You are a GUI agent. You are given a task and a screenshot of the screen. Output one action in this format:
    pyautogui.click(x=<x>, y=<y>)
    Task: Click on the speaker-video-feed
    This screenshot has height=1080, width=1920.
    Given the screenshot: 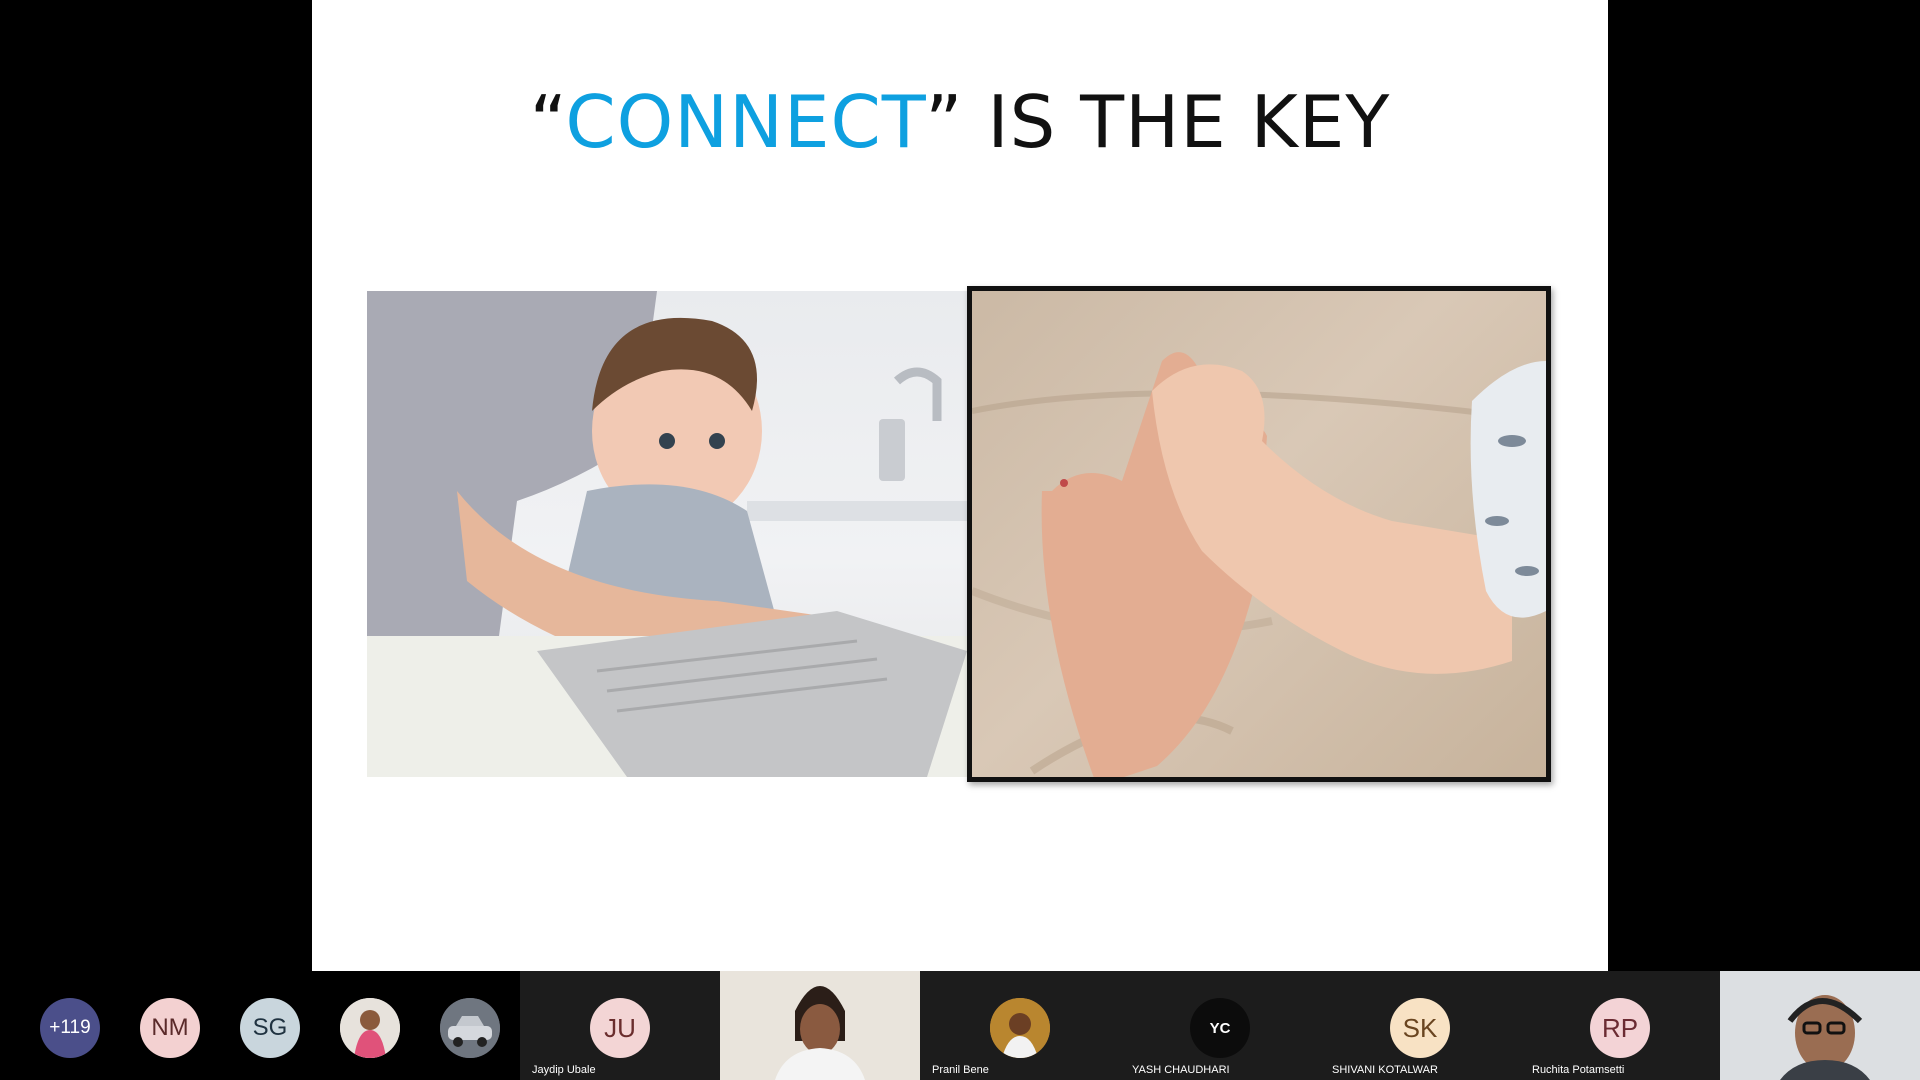 What is the action you would take?
    pyautogui.click(x=1820, y=1025)
    